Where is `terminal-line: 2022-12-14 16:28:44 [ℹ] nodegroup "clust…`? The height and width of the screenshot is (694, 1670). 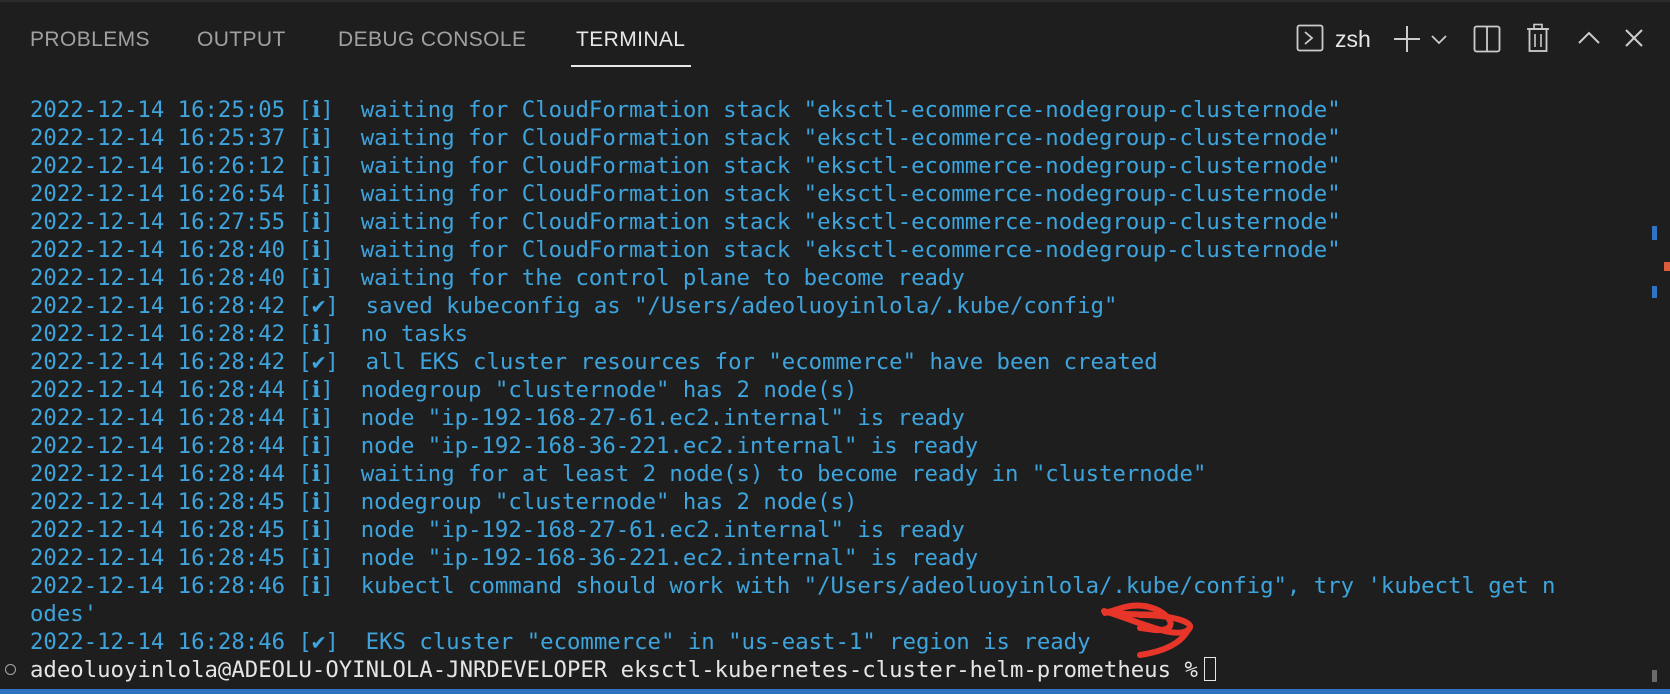
terminal-line: 2022-12-14 16:28:44 [ℹ] nodegroup "clust… is located at coordinates (444, 390).